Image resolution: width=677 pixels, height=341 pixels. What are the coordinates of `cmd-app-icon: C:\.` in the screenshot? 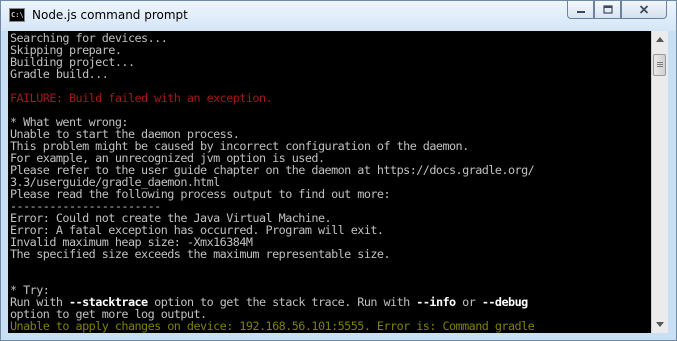 It's located at (17, 15).